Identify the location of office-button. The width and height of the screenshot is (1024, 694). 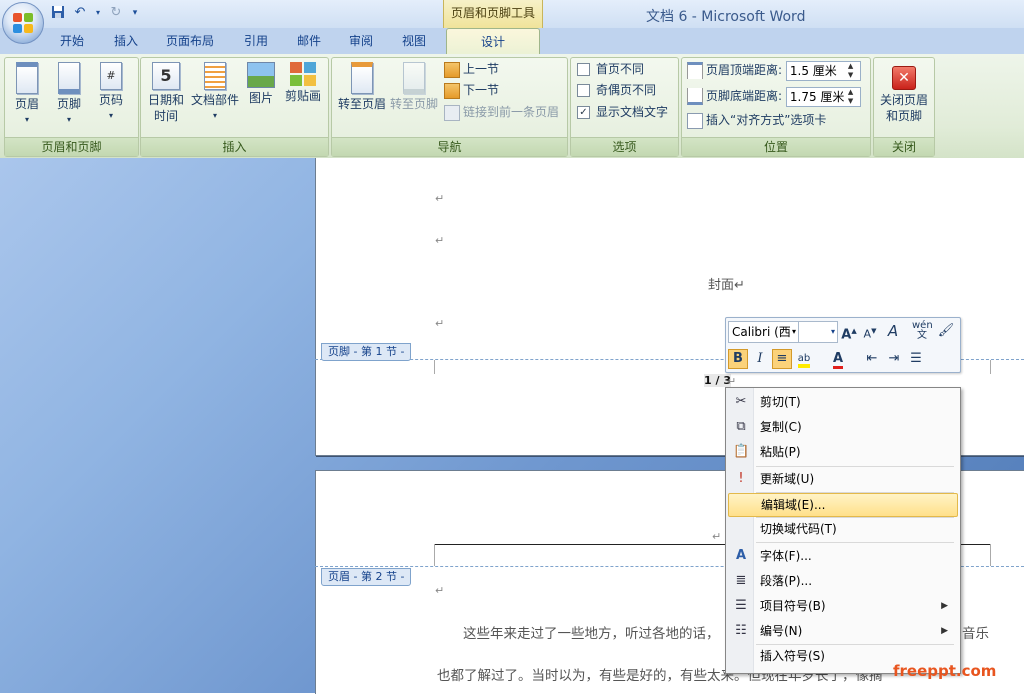
(23, 23).